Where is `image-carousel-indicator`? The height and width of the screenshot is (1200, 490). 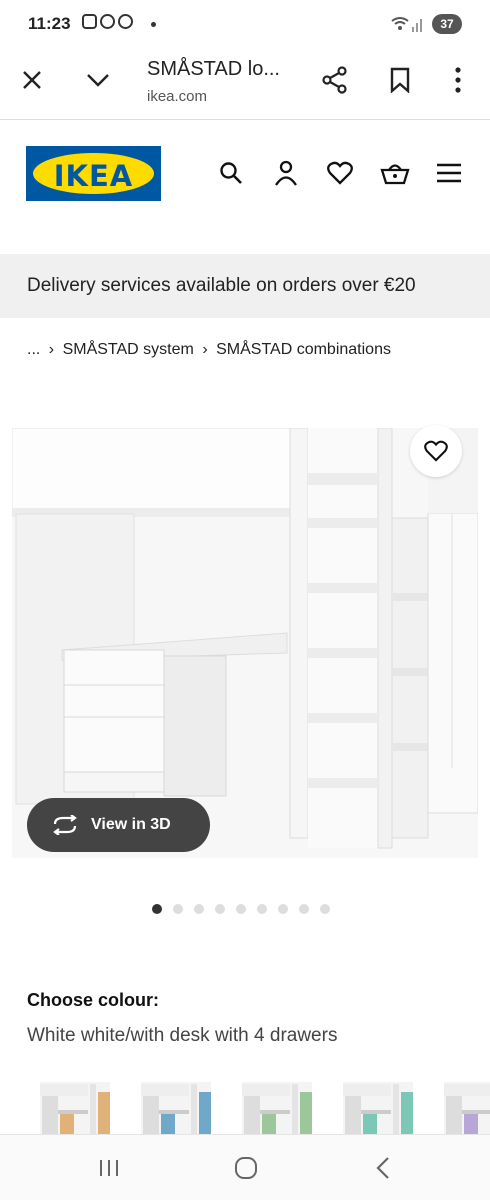 image-carousel-indicator is located at coordinates (241, 909).